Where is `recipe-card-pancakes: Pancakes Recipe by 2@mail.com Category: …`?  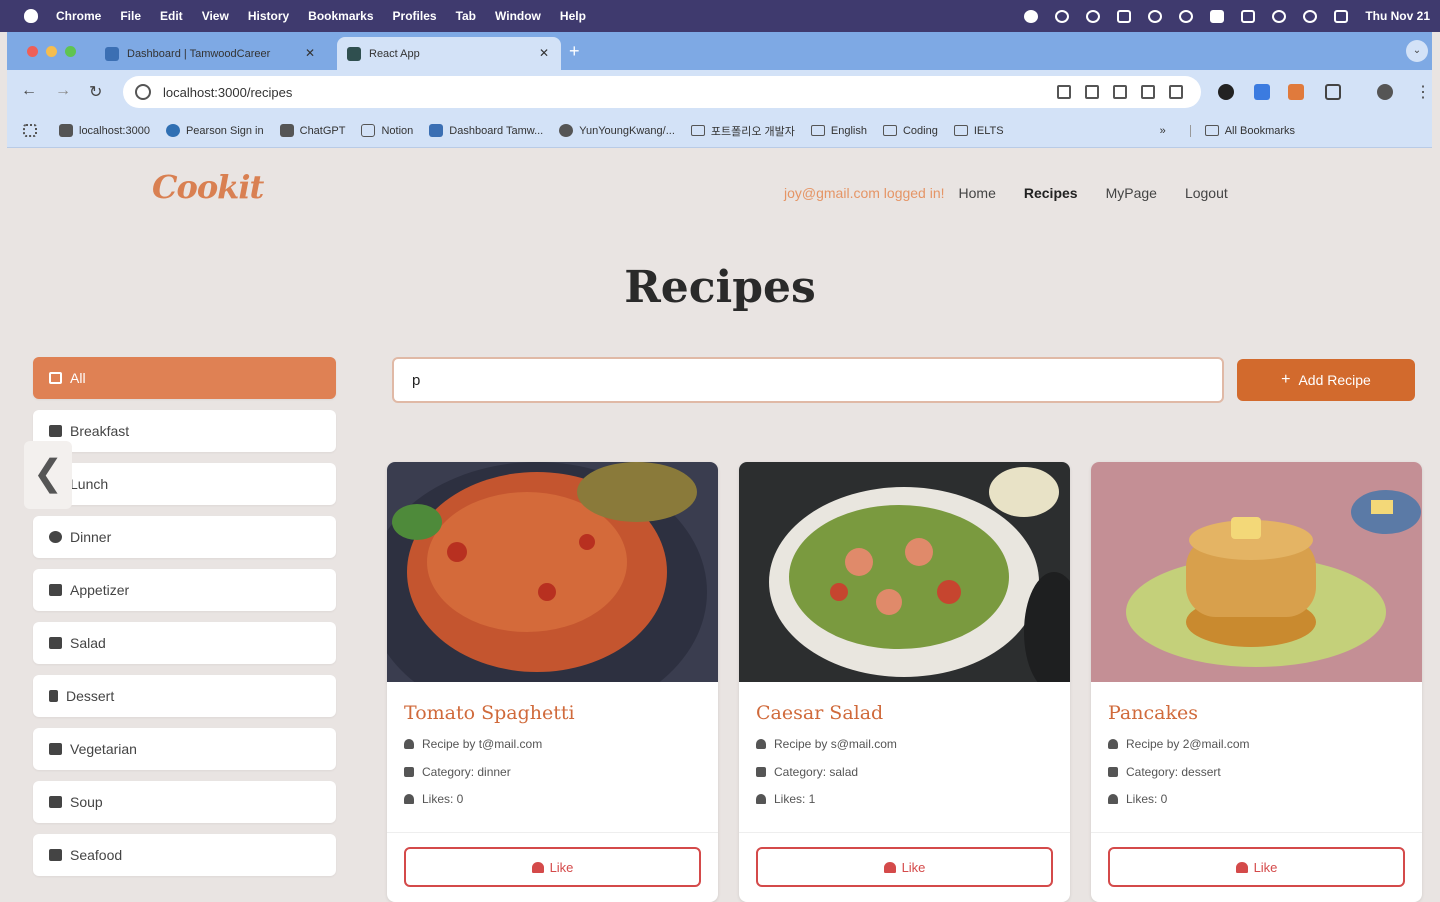 recipe-card-pancakes: Pancakes Recipe by 2@mail.com Category: … is located at coordinates (1256, 682).